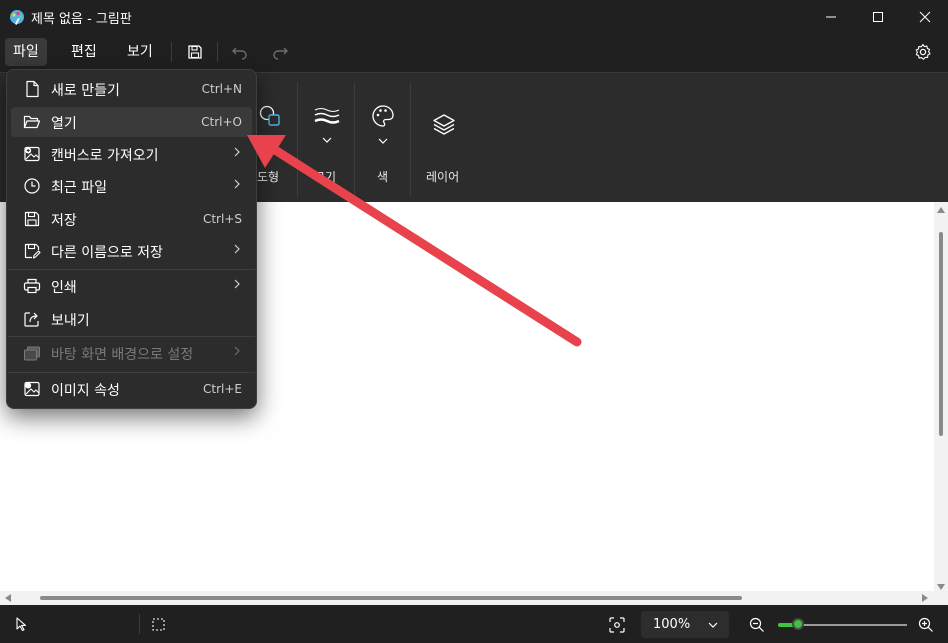 The height and width of the screenshot is (643, 948). I want to click on zoom-slider-thumb, so click(798, 624).